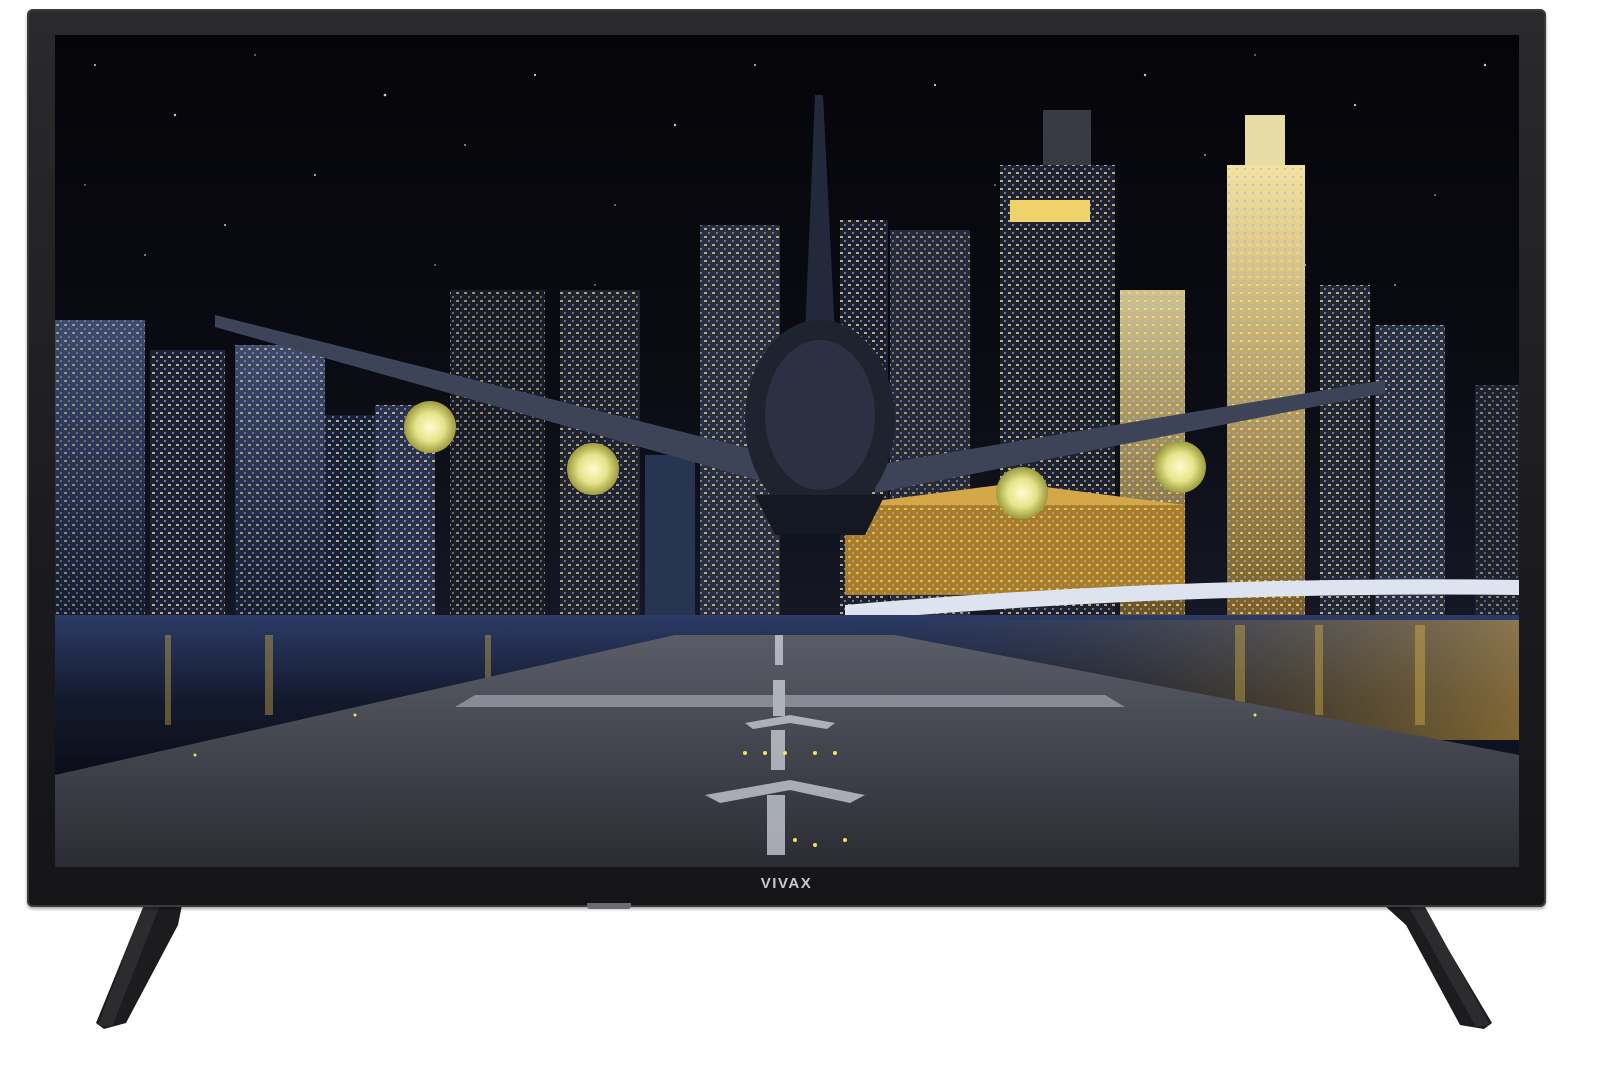 This screenshot has width=1600, height=1079. I want to click on tv-stand-left, so click(139, 967).